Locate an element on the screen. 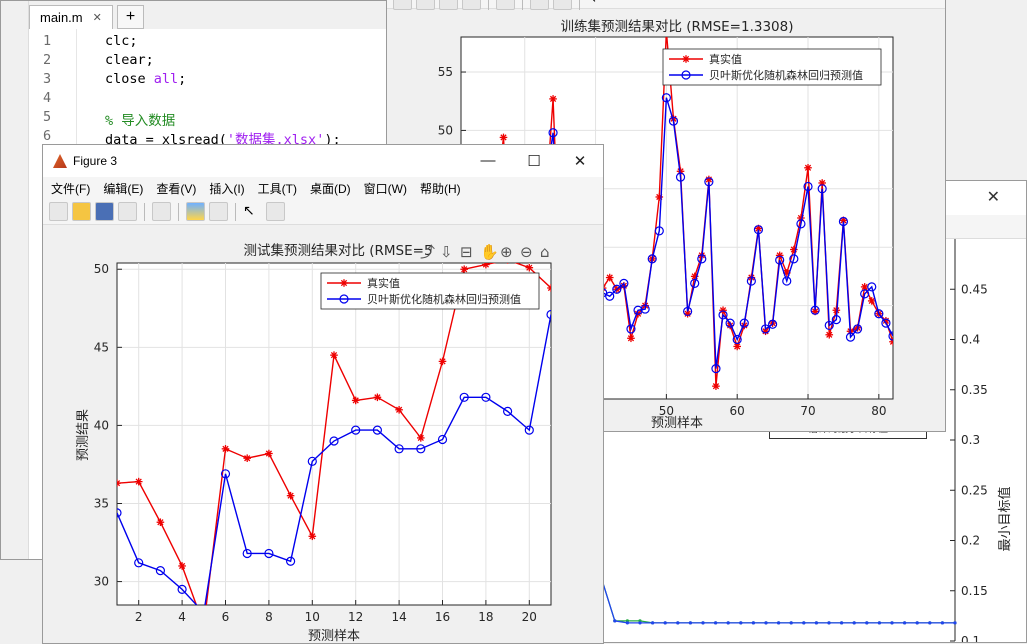  code-line: clc; is located at coordinates (121, 41).